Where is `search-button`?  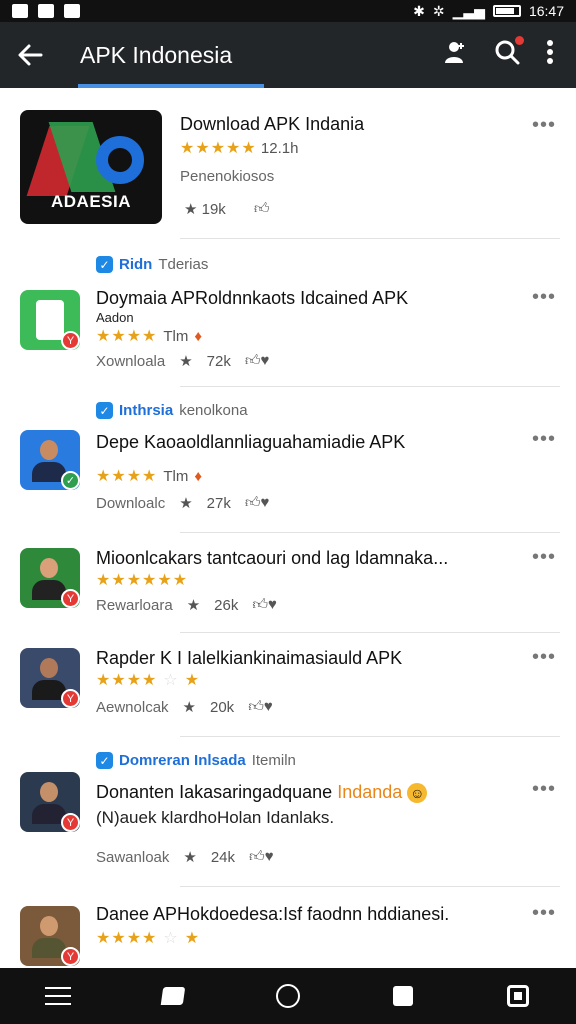
search-button is located at coordinates (509, 53).